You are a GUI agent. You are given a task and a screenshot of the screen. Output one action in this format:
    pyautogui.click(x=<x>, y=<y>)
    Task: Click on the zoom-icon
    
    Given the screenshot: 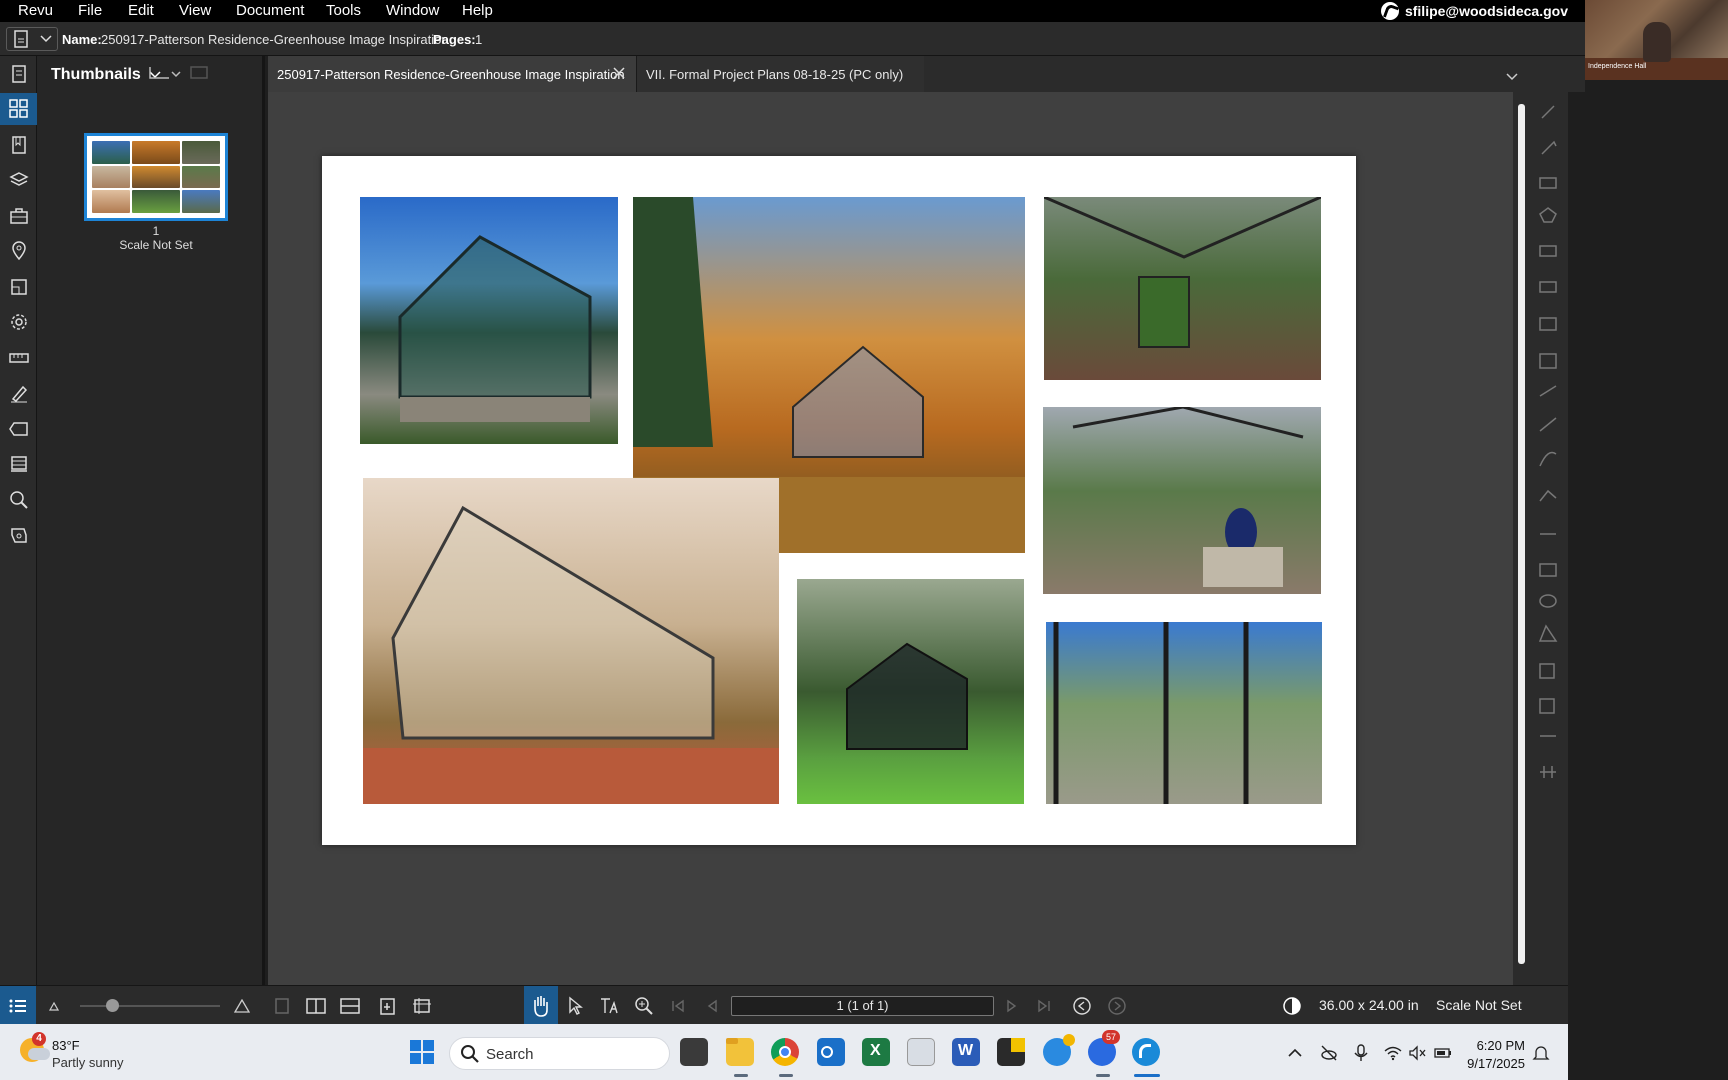 What is the action you would take?
    pyautogui.click(x=644, y=1005)
    